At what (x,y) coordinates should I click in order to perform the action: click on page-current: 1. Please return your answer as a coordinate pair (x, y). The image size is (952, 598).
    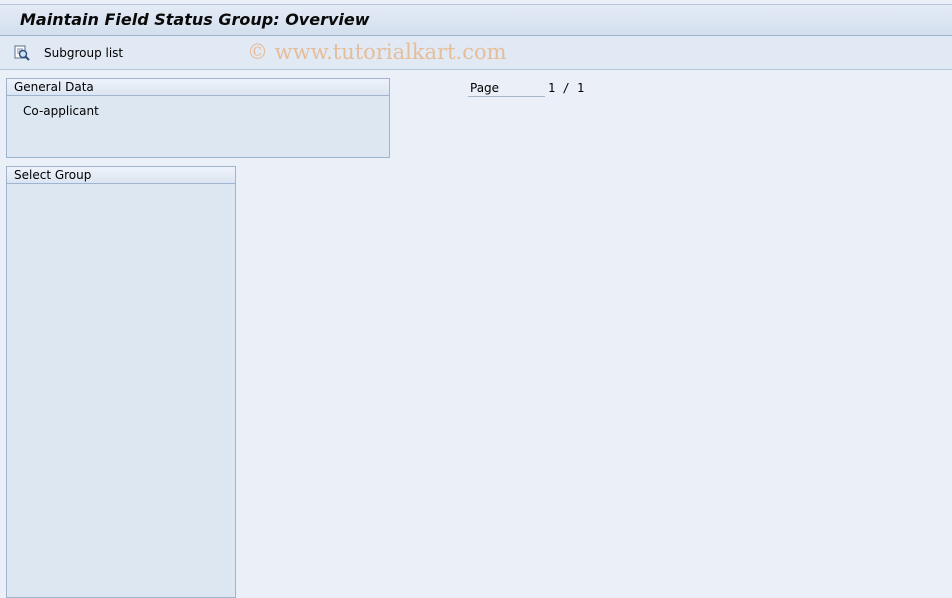
    Looking at the image, I should click on (552, 88).